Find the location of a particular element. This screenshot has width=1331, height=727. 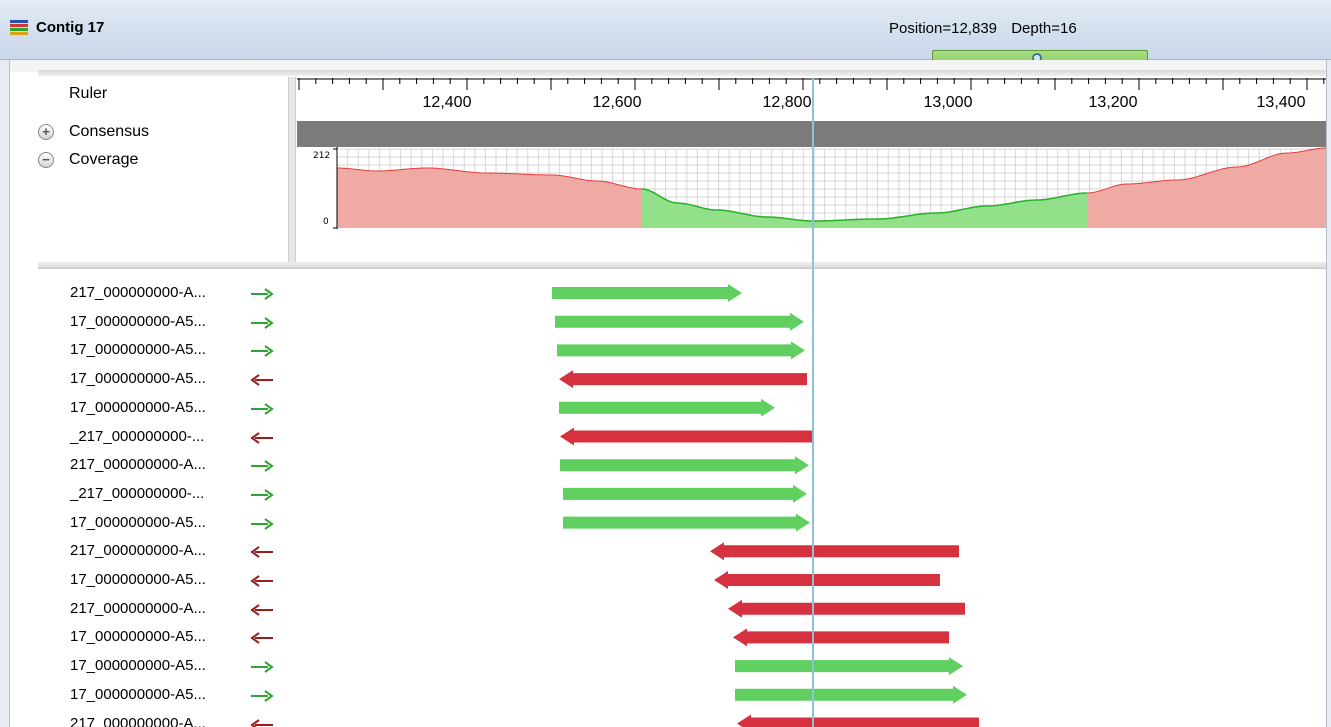

contig-icon is located at coordinates (19, 28).